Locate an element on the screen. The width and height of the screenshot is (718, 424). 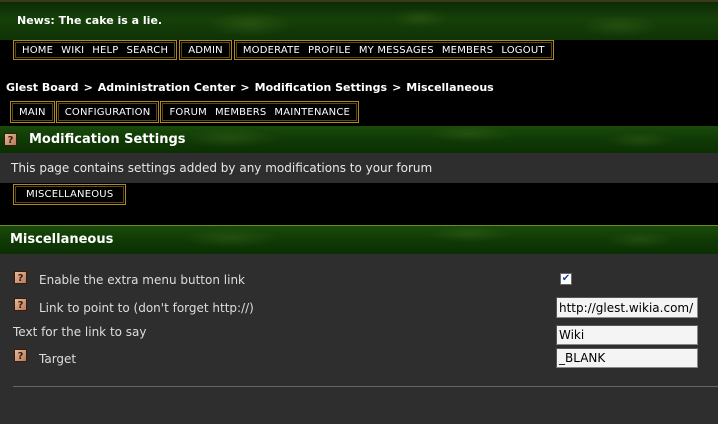
menu-item-home: HOME is located at coordinates (37, 50).